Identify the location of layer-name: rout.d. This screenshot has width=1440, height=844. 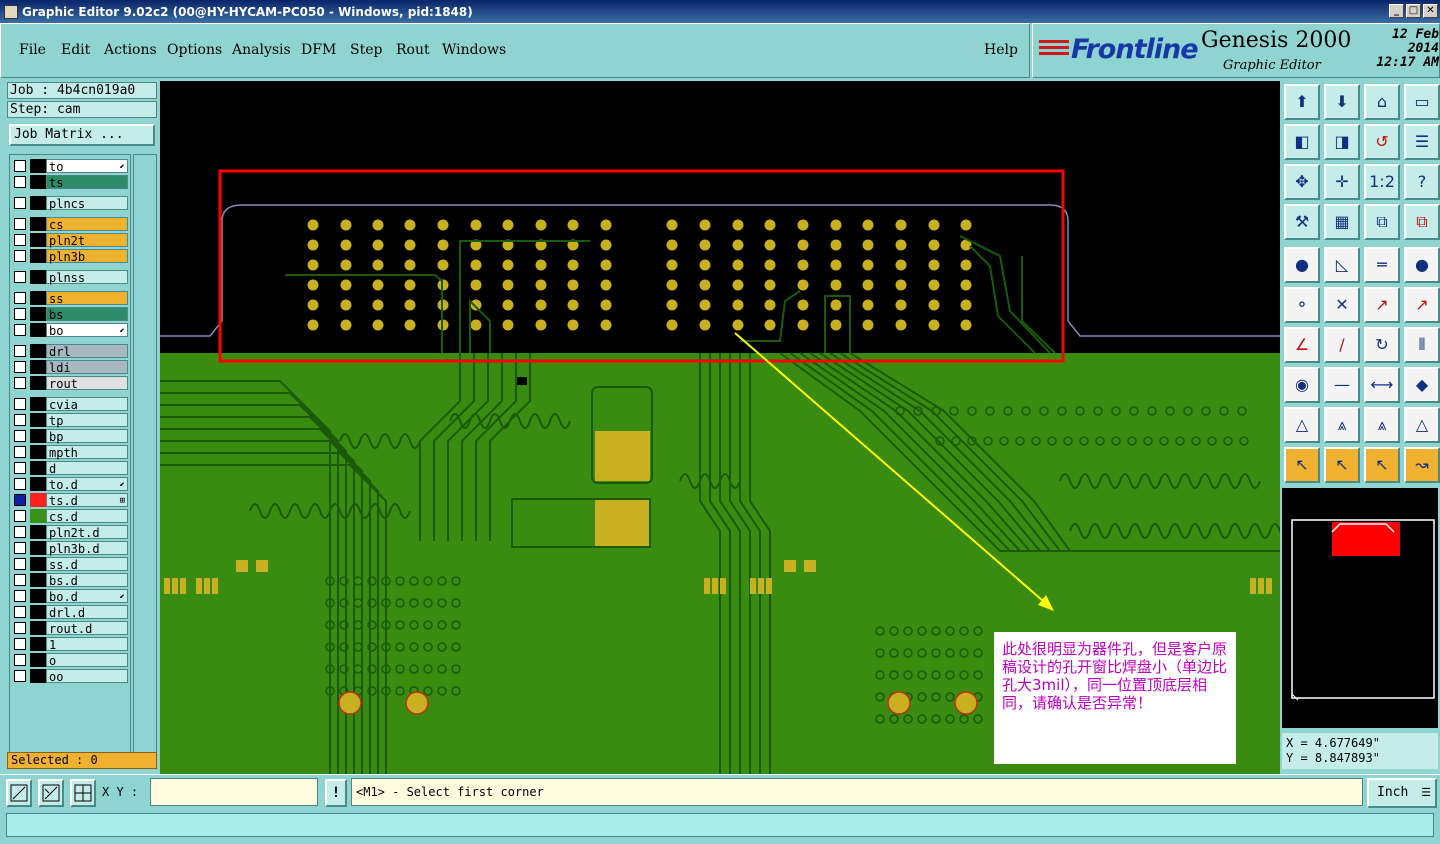
(87, 628).